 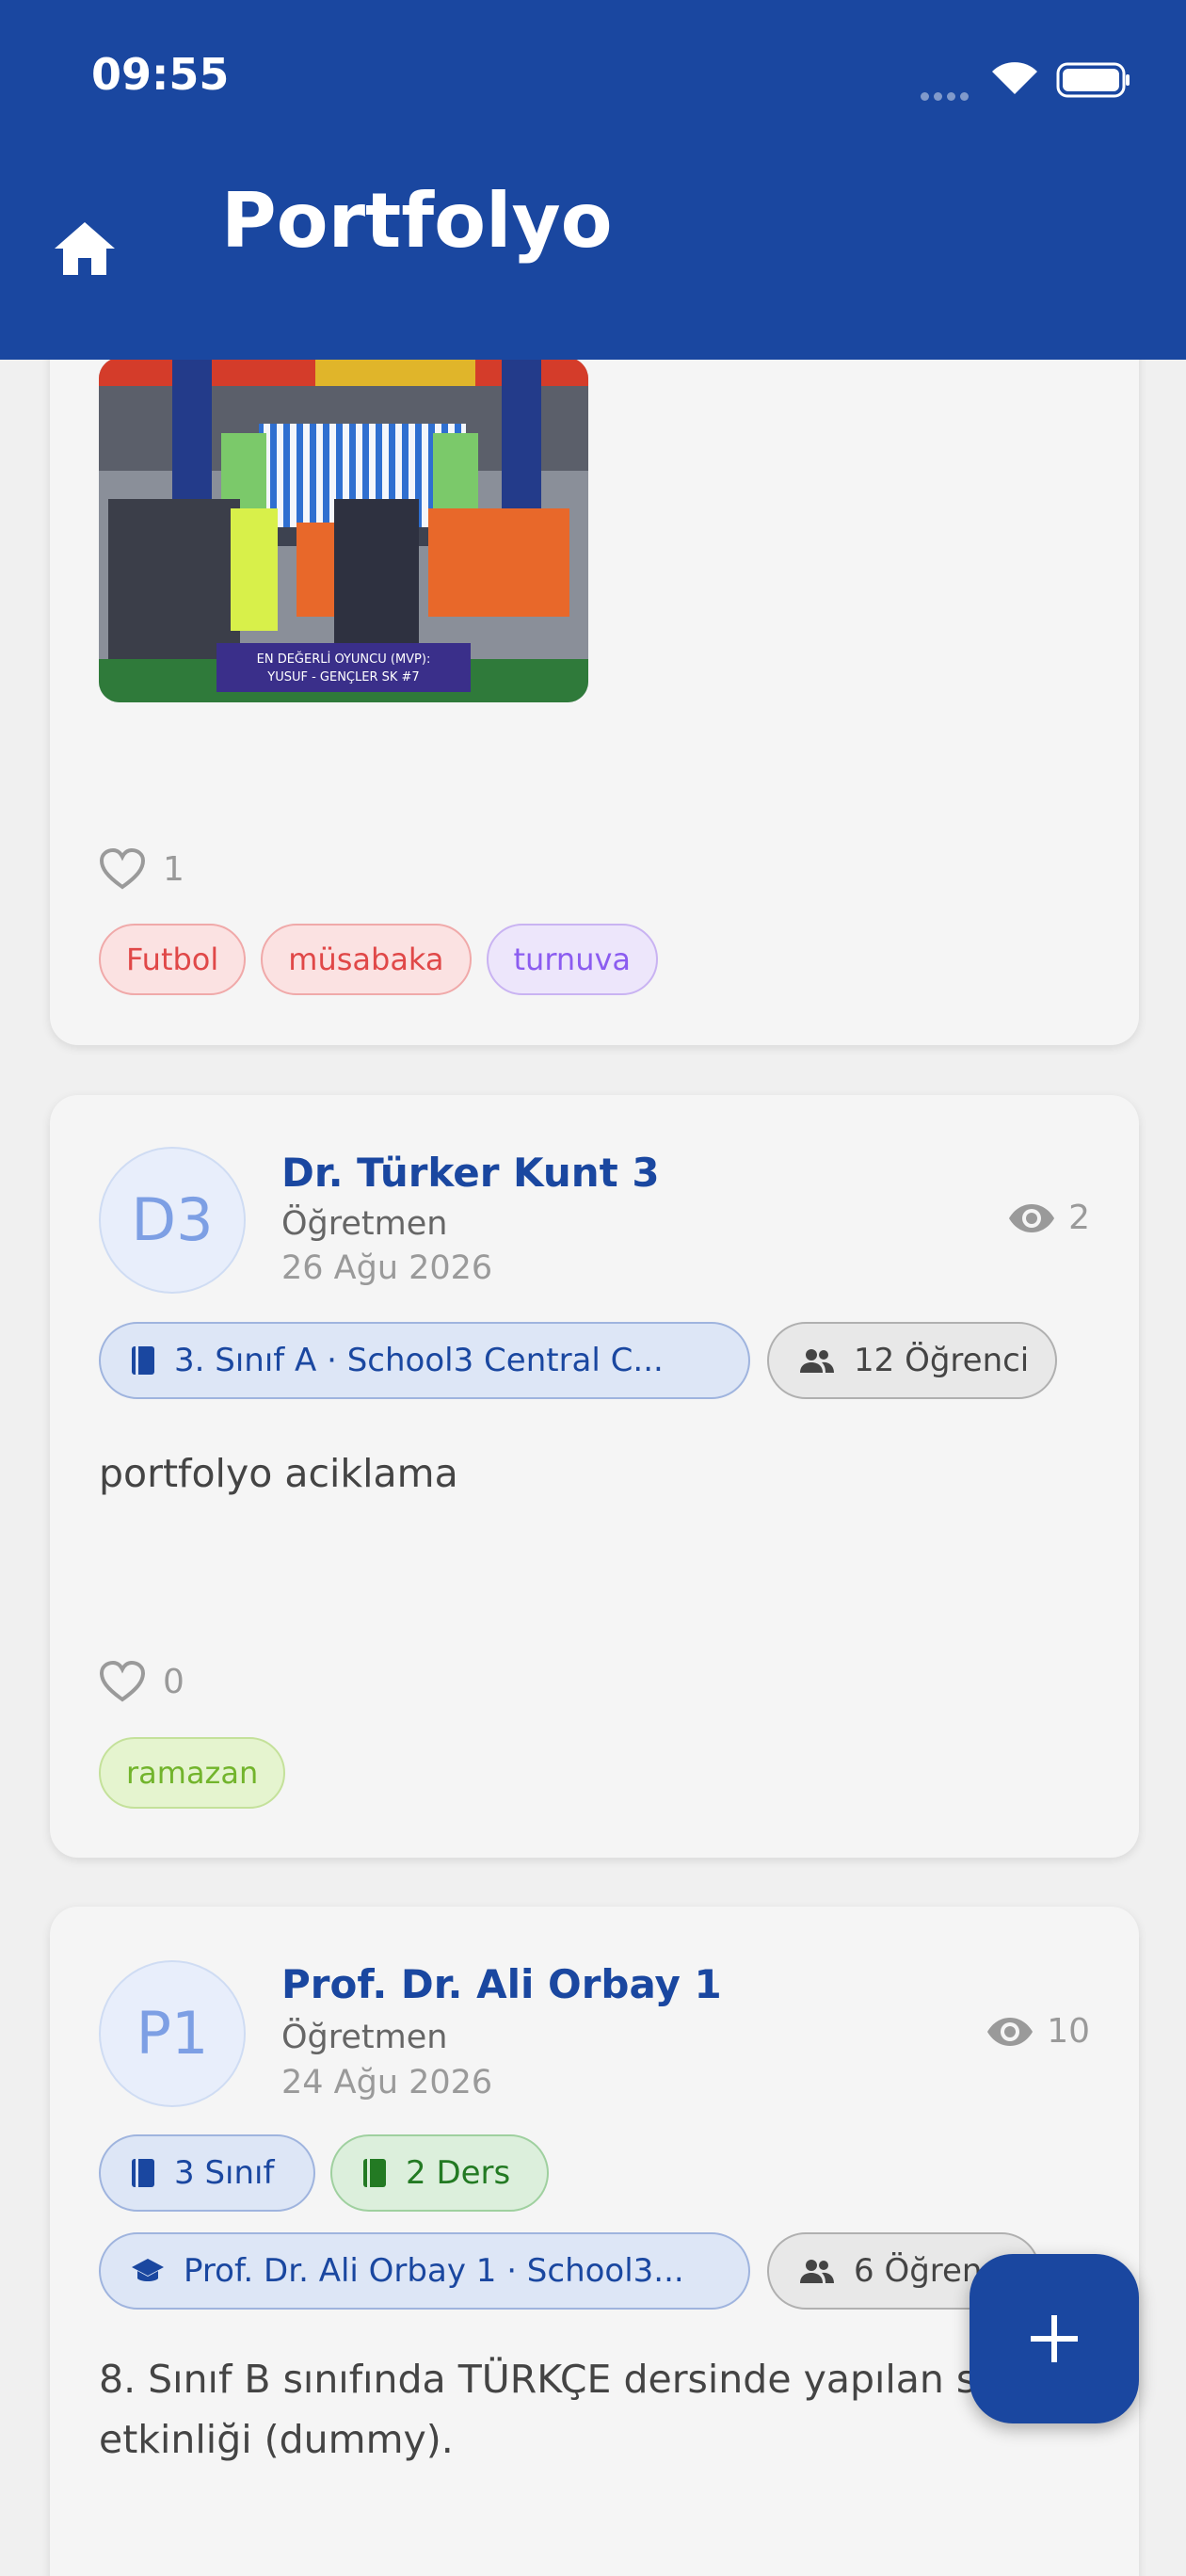 I want to click on like-button: 0, so click(x=141, y=1681).